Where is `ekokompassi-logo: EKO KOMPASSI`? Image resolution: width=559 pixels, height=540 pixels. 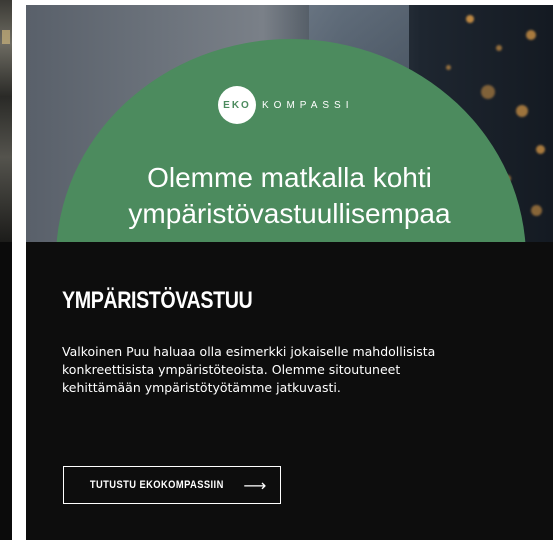 ekokompassi-logo: EKO KOMPASSI is located at coordinates (286, 105).